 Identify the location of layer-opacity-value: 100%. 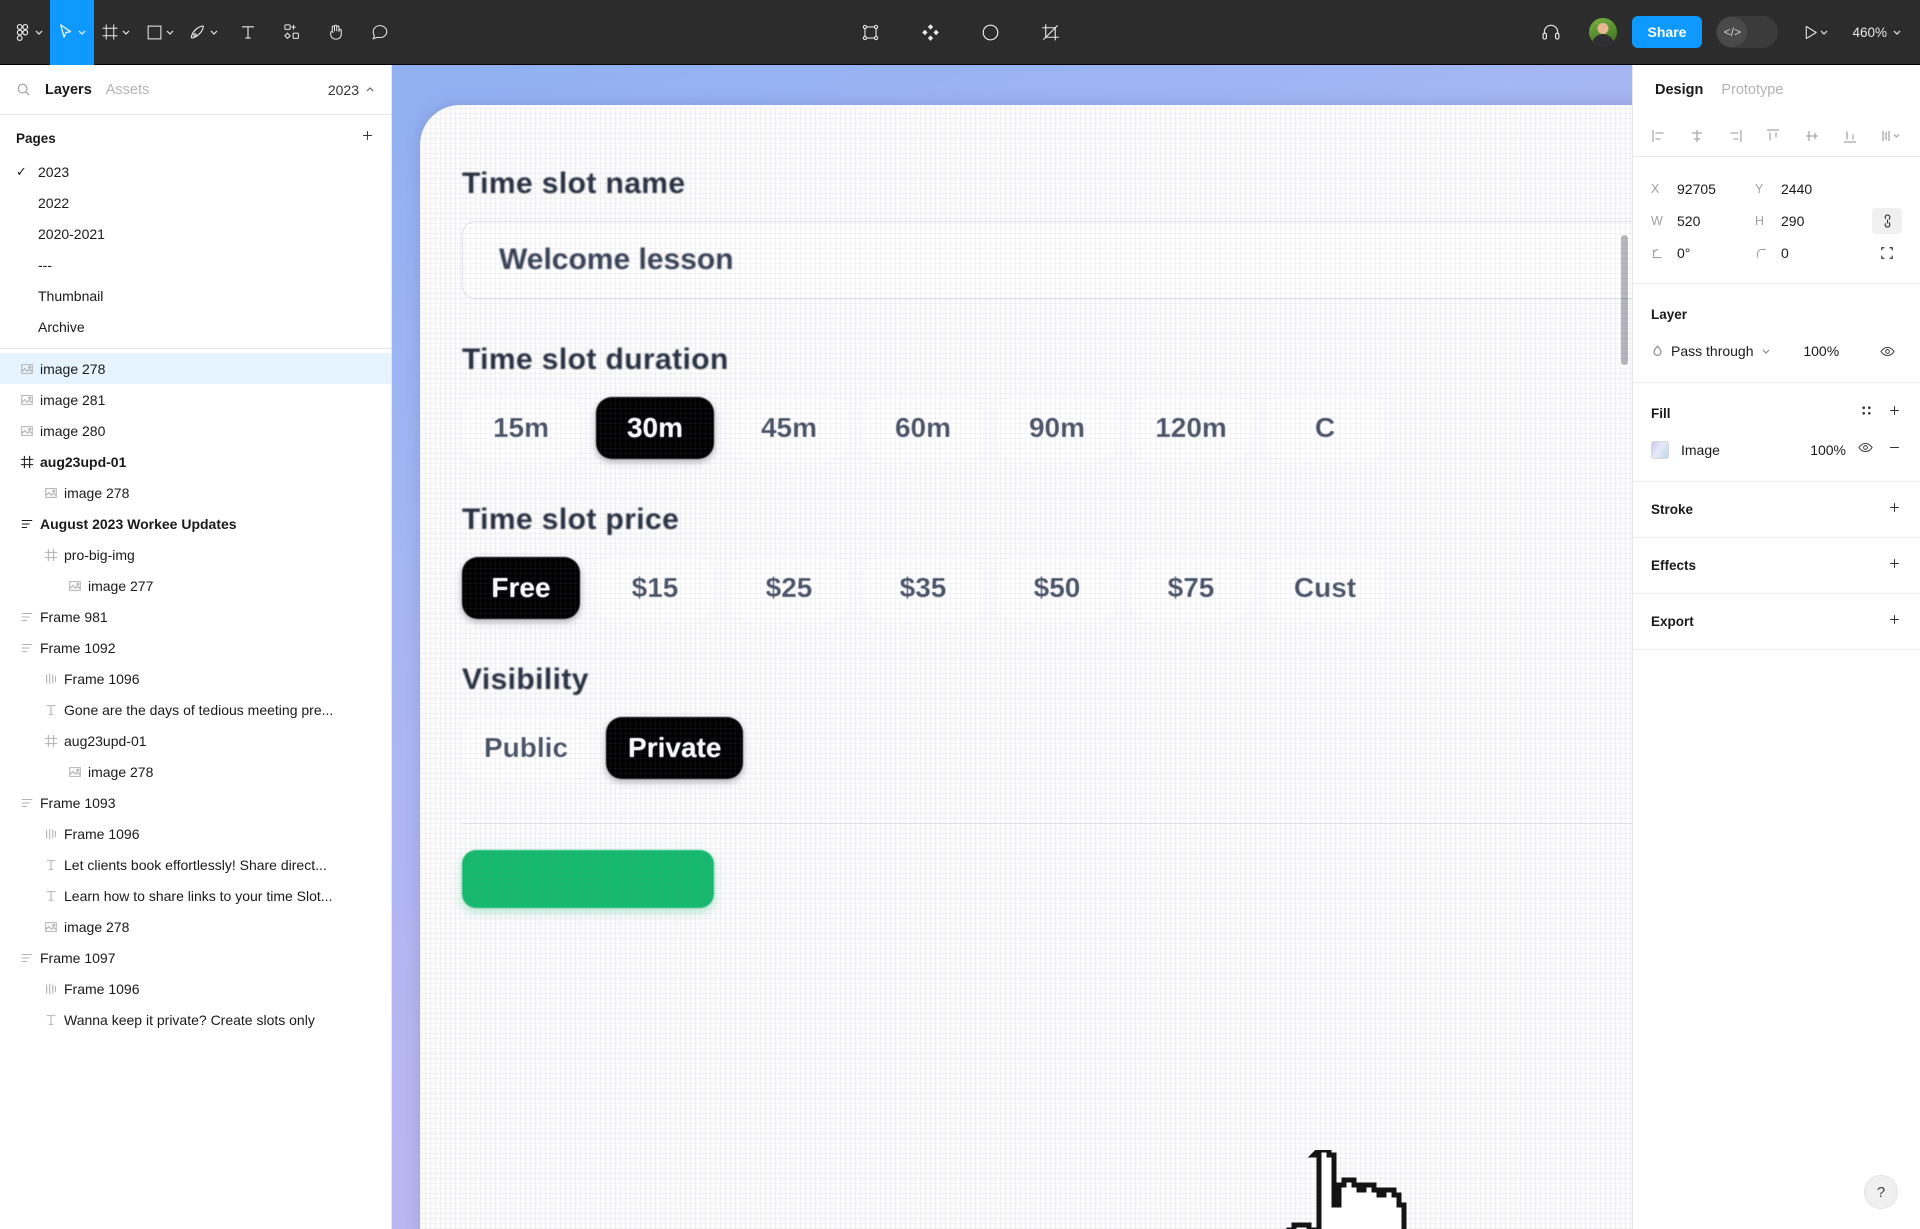
(1821, 351).